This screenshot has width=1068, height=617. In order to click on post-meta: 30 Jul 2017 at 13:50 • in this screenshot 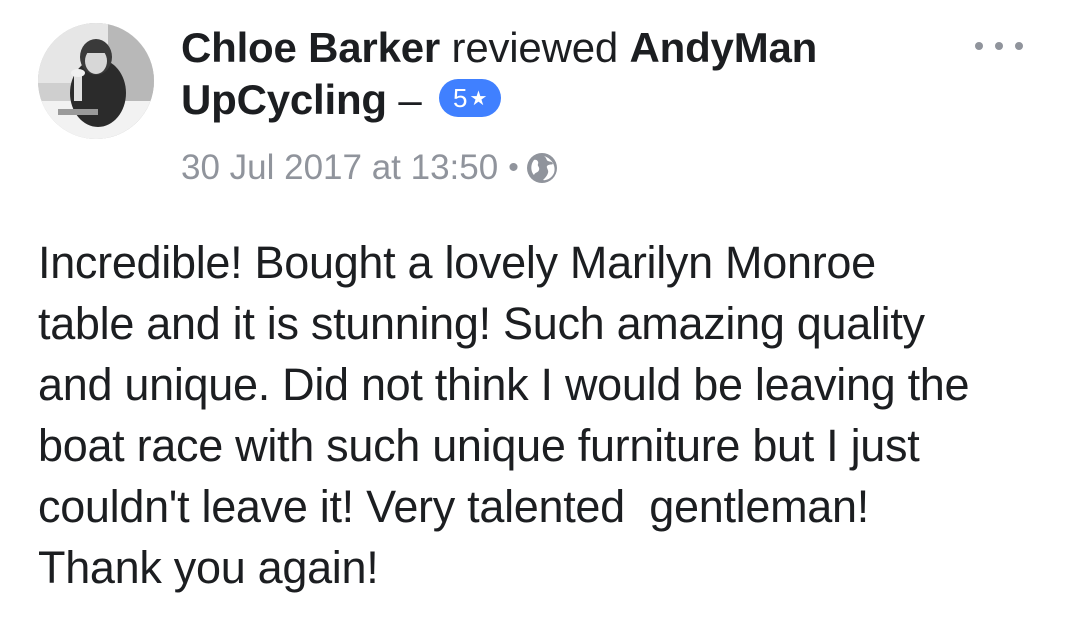, I will do `click(370, 168)`.